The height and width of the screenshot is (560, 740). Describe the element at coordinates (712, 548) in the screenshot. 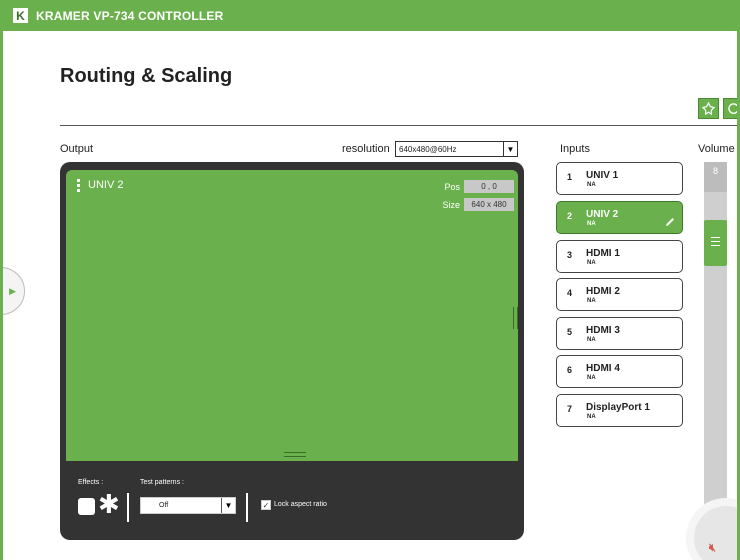

I see `mute-icon: 🔇︎` at that location.